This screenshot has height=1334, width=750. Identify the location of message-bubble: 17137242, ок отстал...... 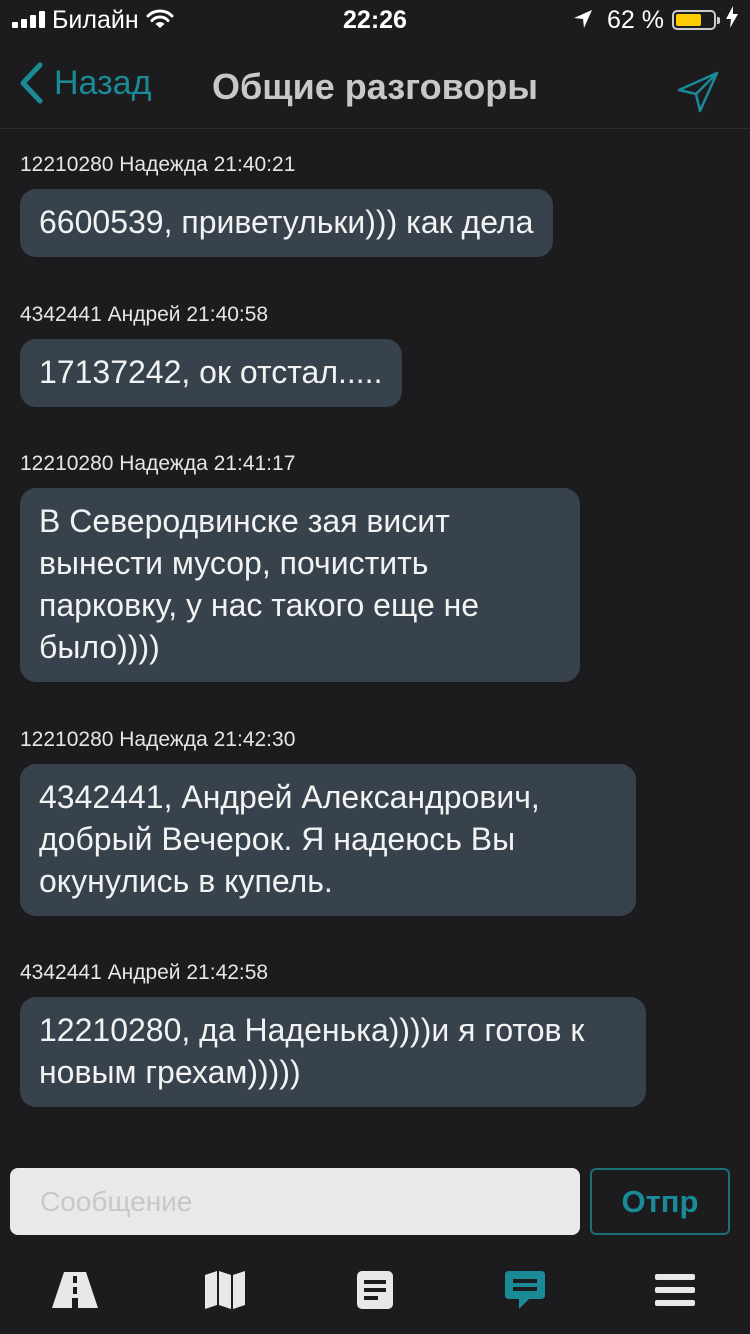
(211, 373).